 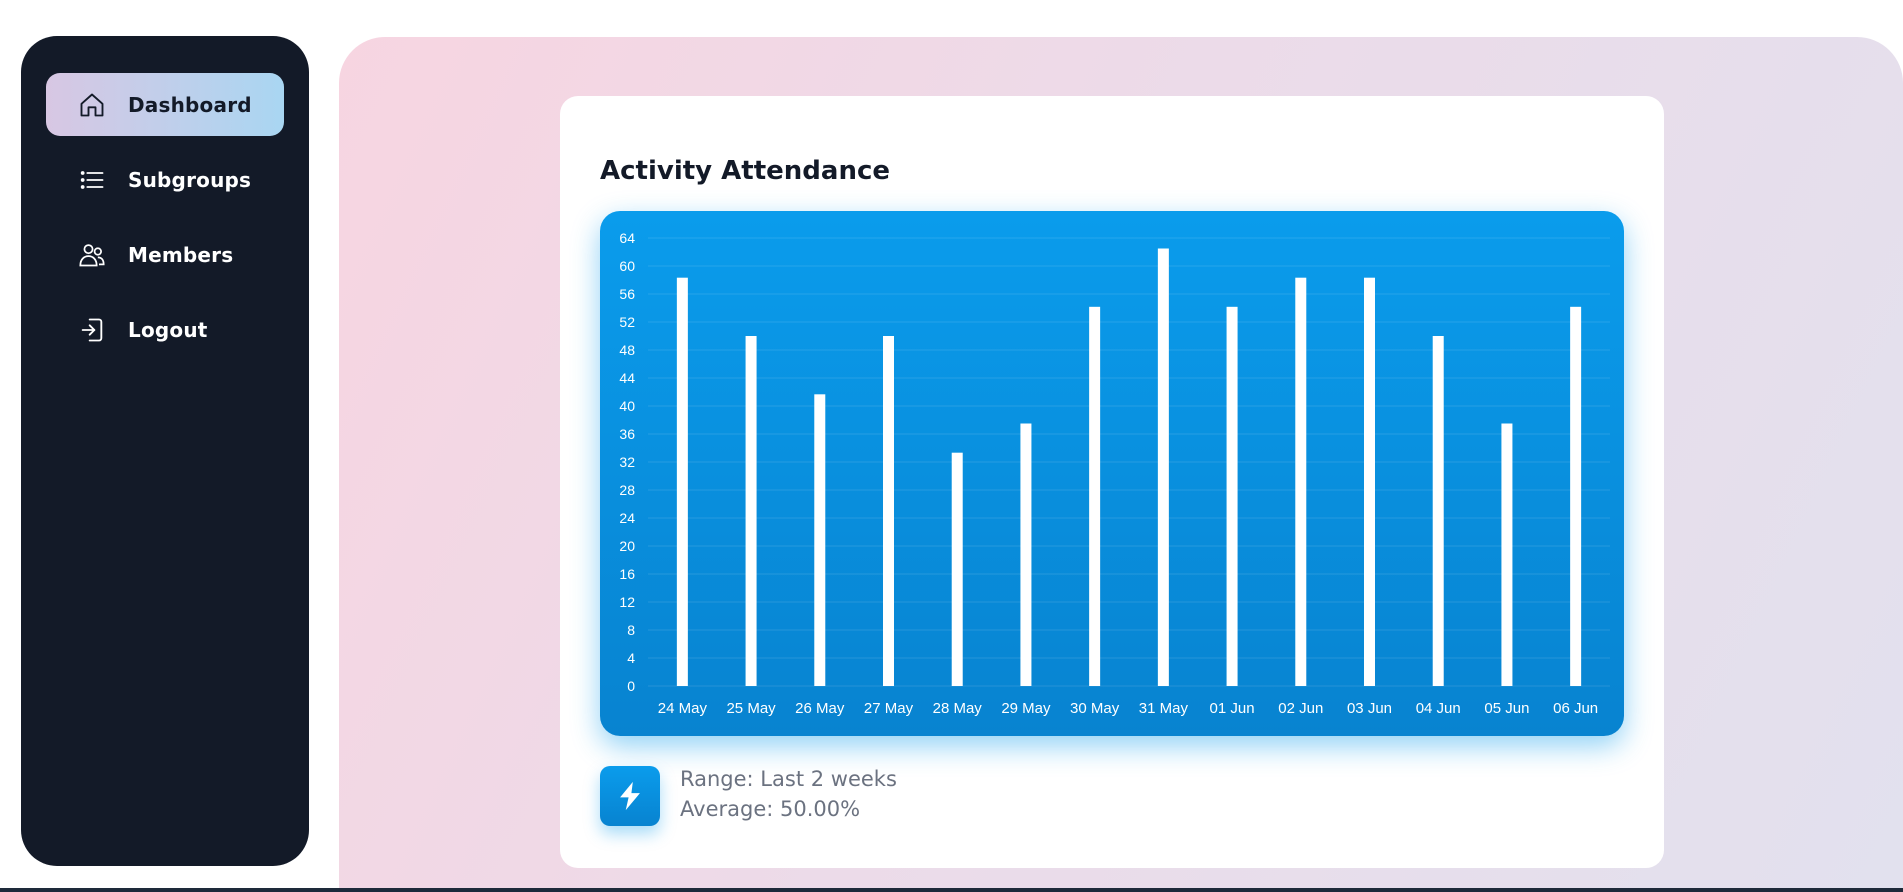 What do you see at coordinates (1026, 708) in the screenshot?
I see `x-tick-label: 29 May` at bounding box center [1026, 708].